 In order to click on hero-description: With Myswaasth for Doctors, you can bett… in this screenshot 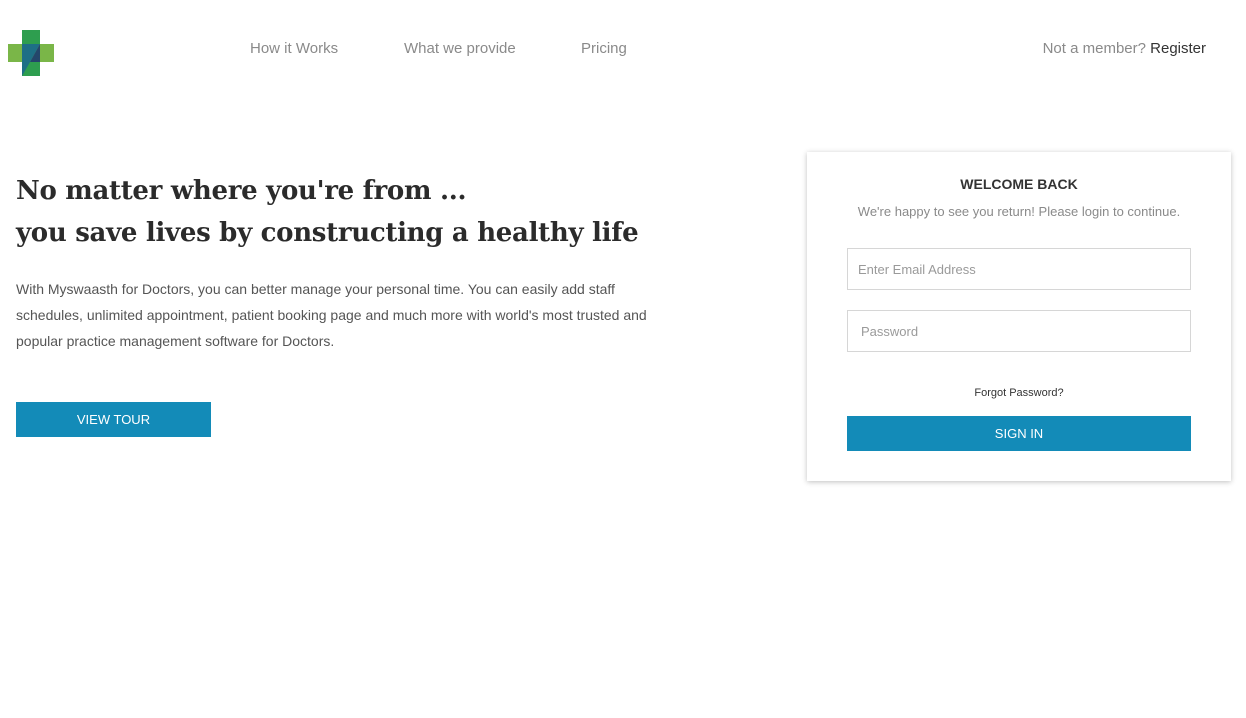, I will do `click(331, 315)`.